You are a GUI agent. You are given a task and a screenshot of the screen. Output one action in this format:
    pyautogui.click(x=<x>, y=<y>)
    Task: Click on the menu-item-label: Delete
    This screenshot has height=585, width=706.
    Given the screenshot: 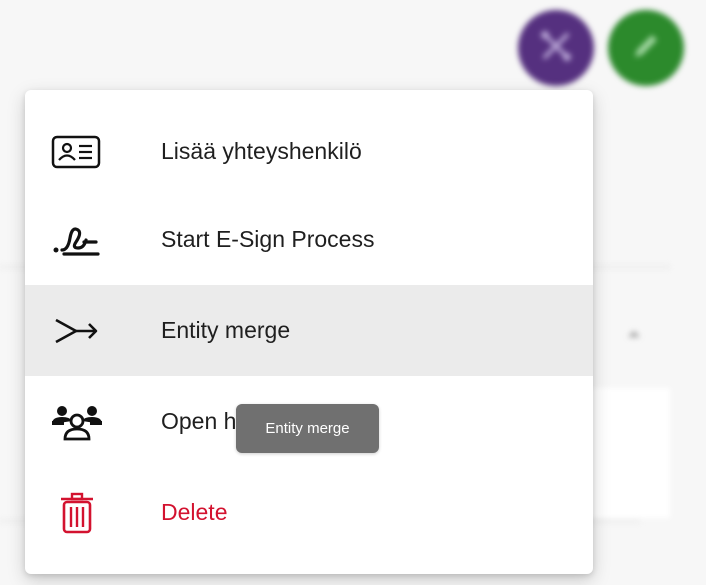 What is the action you would take?
    pyautogui.click(x=194, y=512)
    